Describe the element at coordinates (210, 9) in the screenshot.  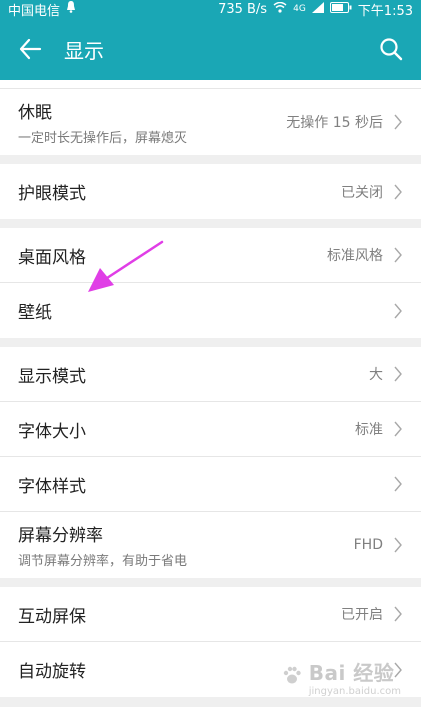
I see `status-bar: 中国电信 735 B/s 4G 下午1:53` at that location.